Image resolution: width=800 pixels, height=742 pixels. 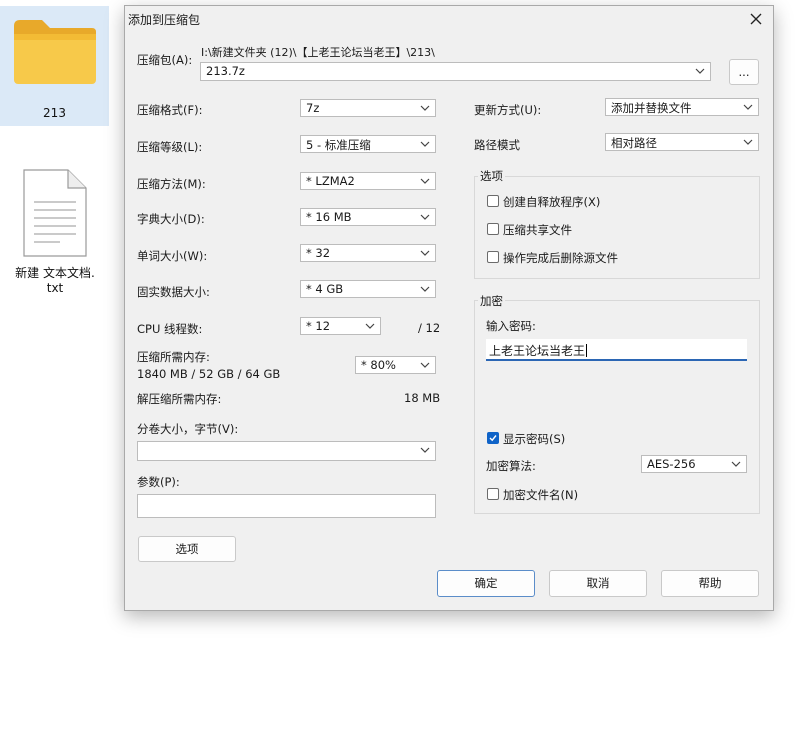 I want to click on split-combobox, so click(x=286, y=451).